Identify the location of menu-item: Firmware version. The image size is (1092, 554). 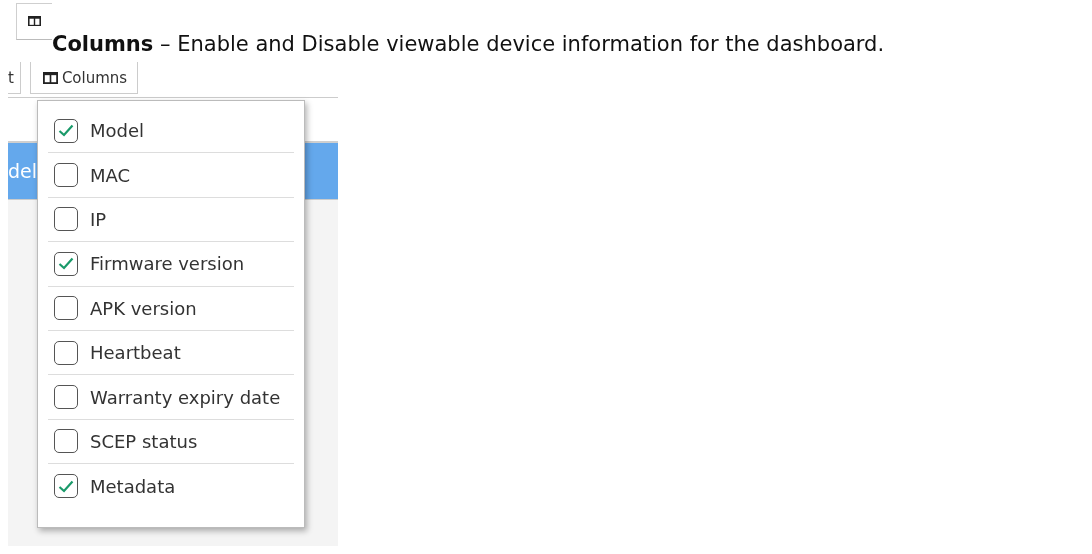
(171, 264).